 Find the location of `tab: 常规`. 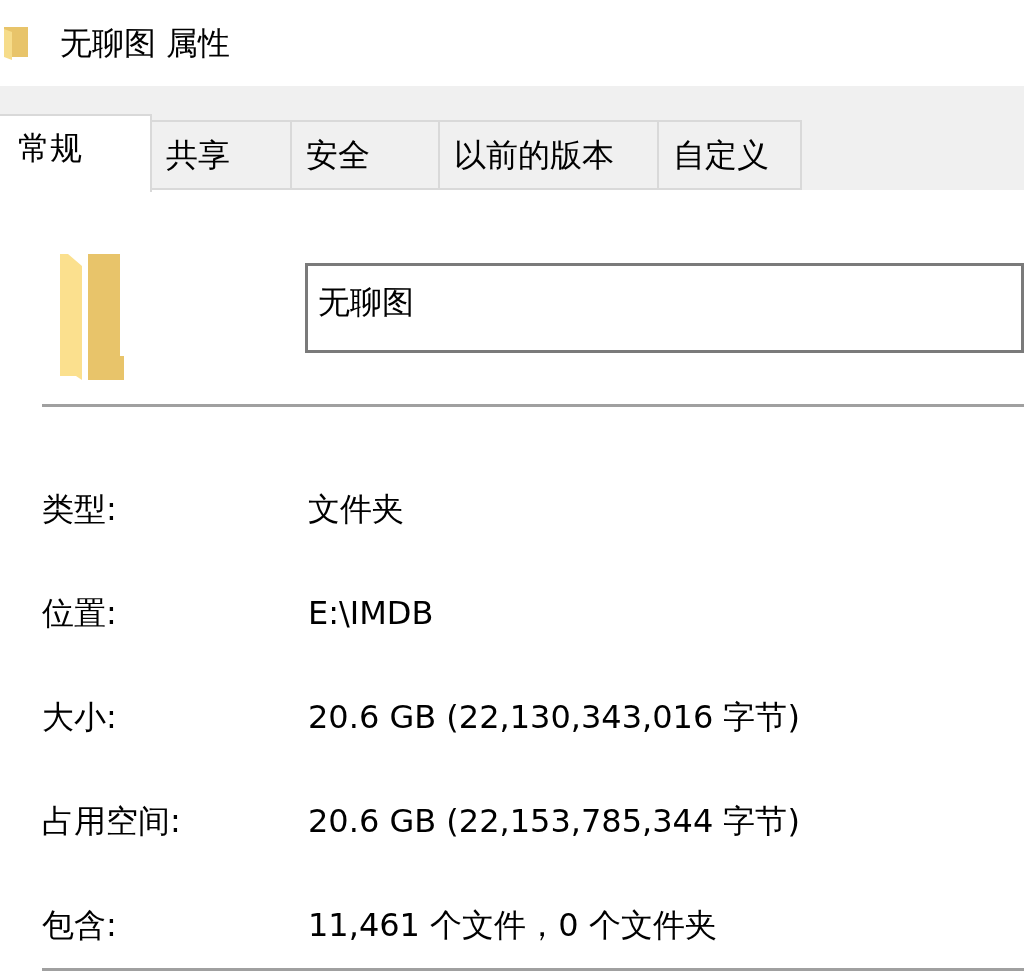

tab: 常规 is located at coordinates (76, 153).